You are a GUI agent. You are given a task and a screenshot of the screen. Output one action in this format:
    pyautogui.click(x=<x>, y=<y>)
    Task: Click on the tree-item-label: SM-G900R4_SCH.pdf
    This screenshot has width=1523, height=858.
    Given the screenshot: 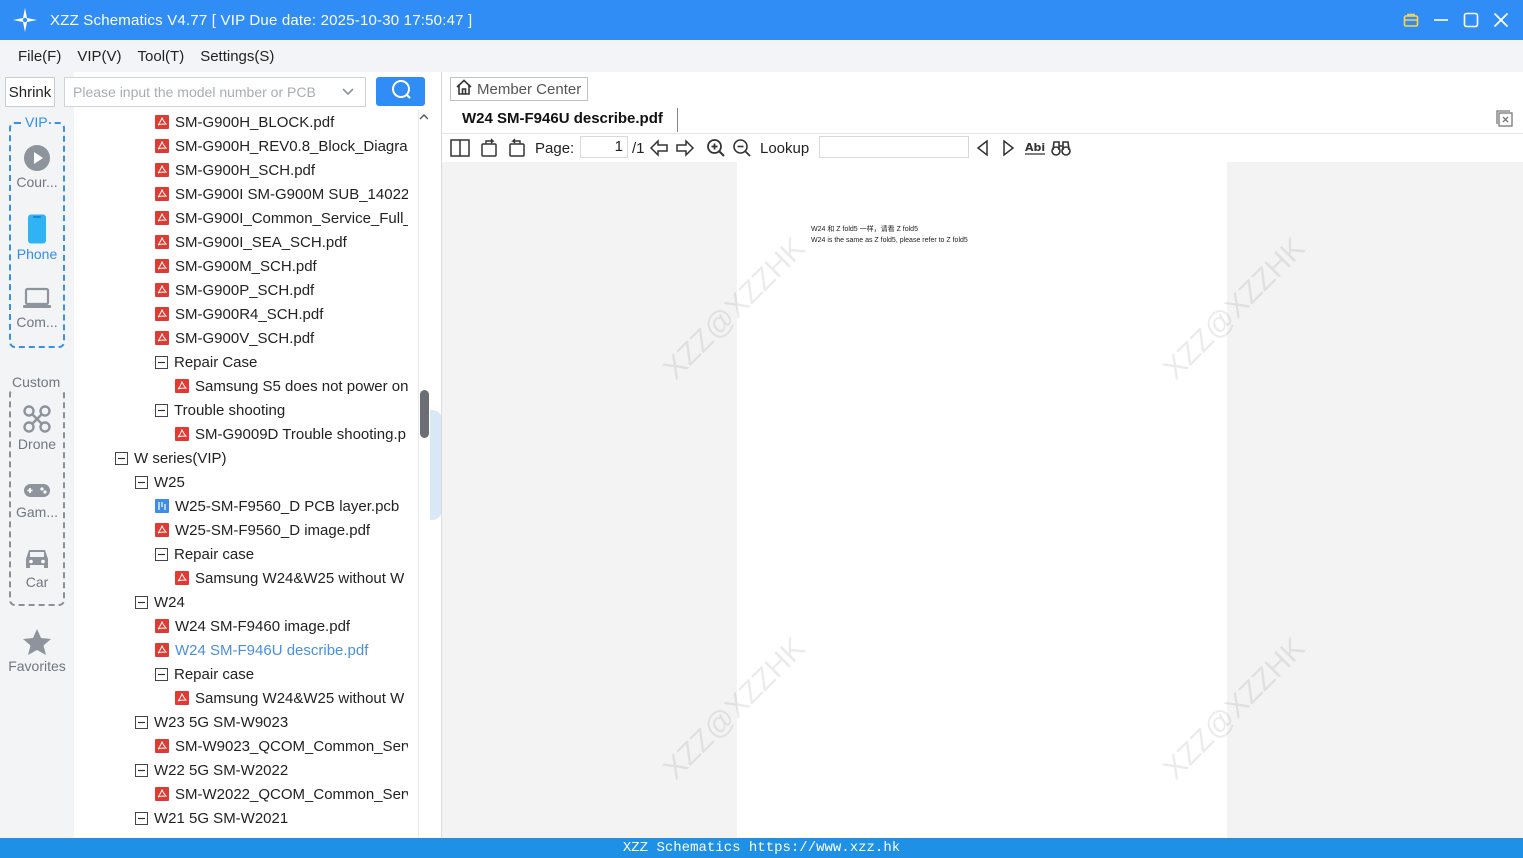 What is the action you would take?
    pyautogui.click(x=249, y=314)
    